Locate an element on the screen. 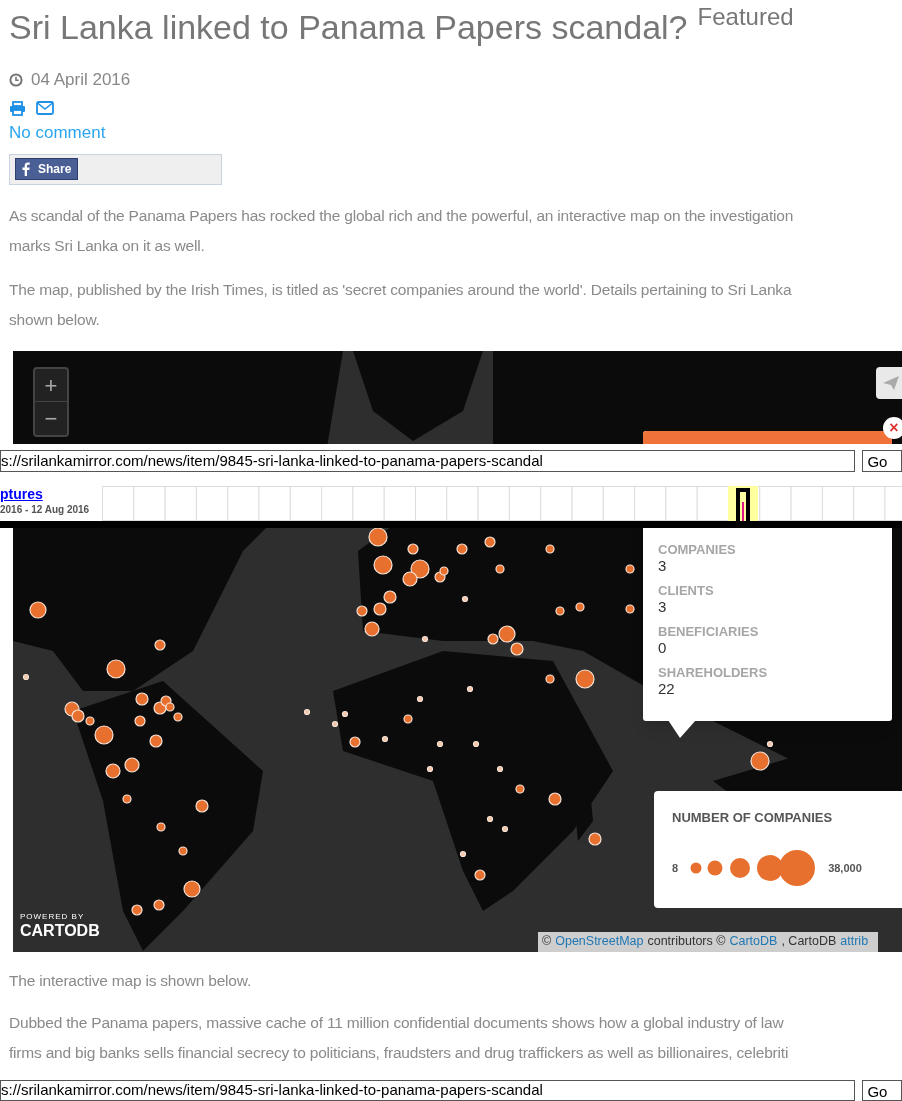 The width and height of the screenshot is (902, 1101). field-label: CLIENTS is located at coordinates (686, 590).